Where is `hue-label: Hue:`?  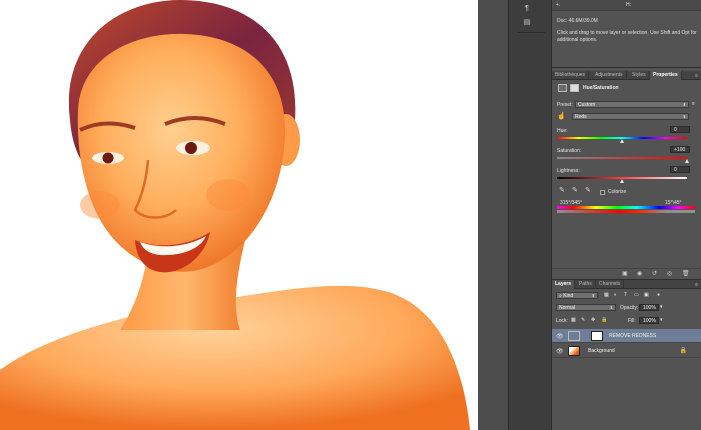
hue-label: Hue: is located at coordinates (562, 131).